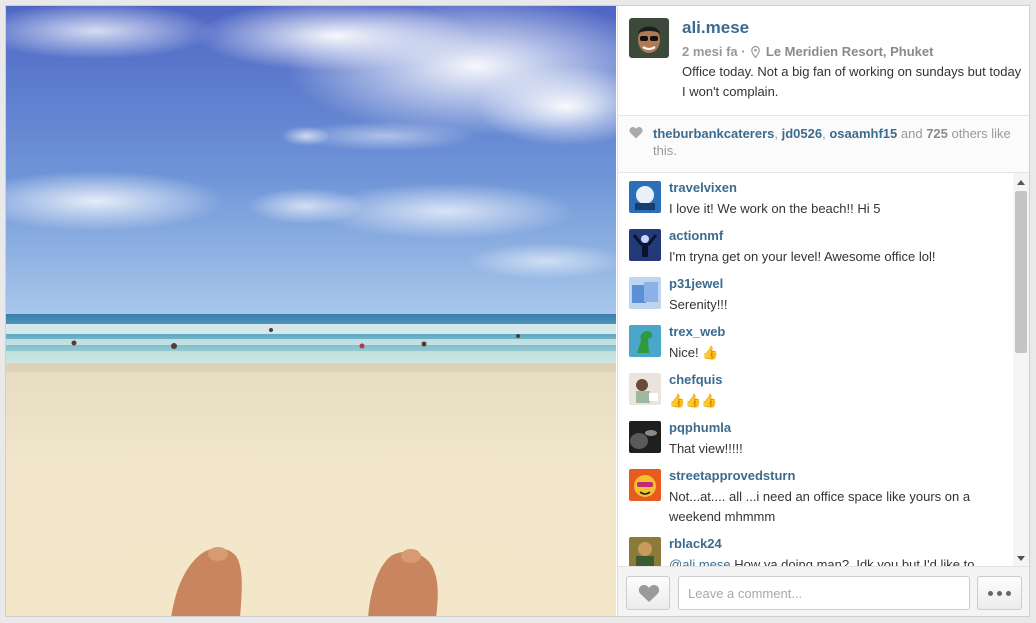 The height and width of the screenshot is (623, 1036). What do you see at coordinates (756, 52) in the screenshot?
I see `pin-icon` at bounding box center [756, 52].